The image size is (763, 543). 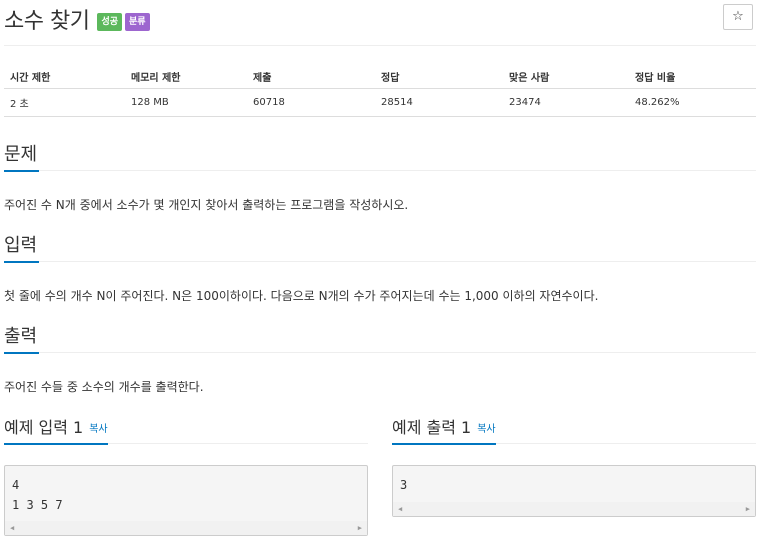 I want to click on star-icon: ☆, so click(x=738, y=16).